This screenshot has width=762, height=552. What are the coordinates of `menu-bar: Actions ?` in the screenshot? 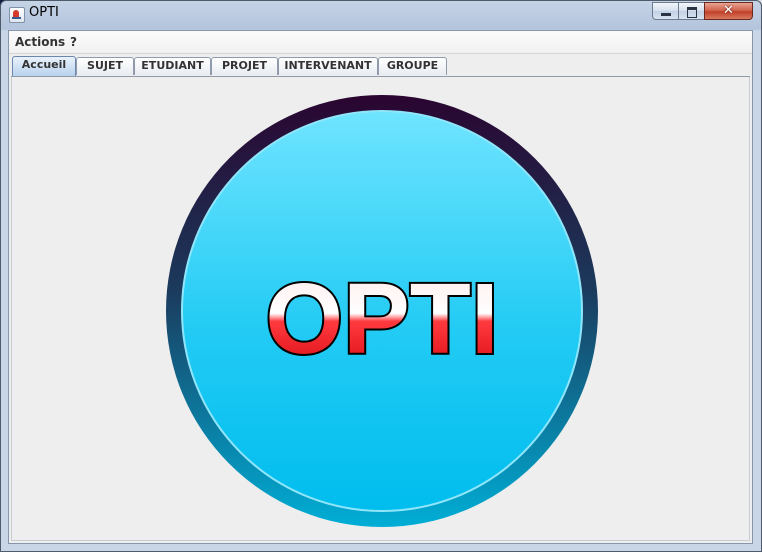 It's located at (380, 42).